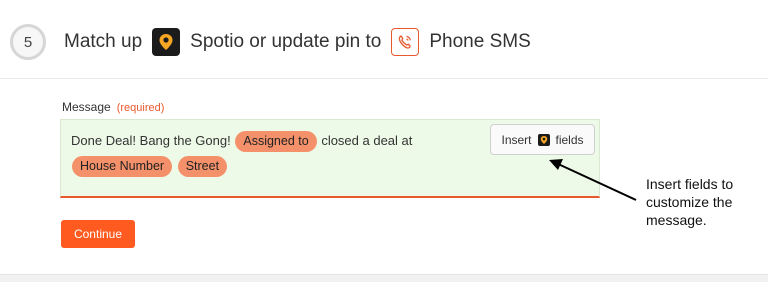 Image resolution: width=768 pixels, height=282 pixels. I want to click on annotation-line-3: message., so click(676, 220).